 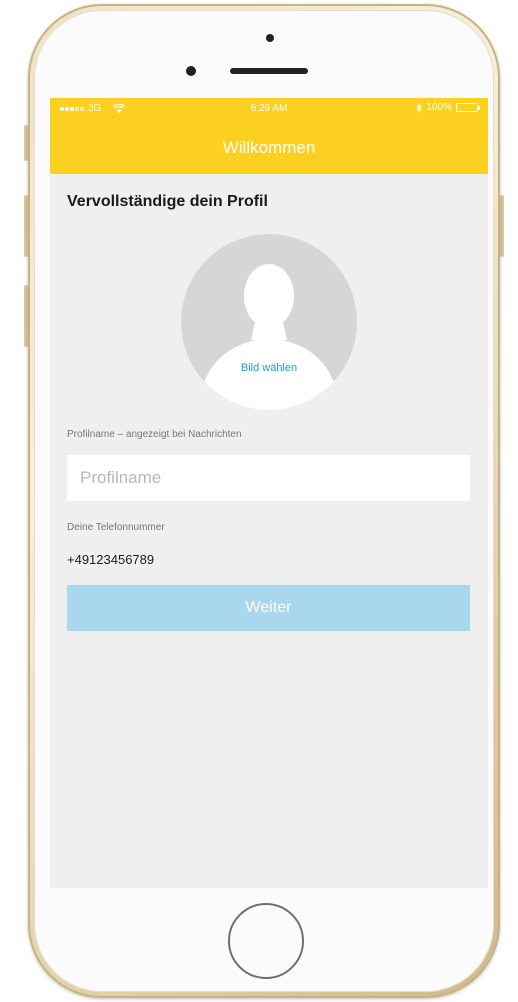 I want to click on profile-name-label: Profilname – angezeigt bei Nachrichten, so click(x=154, y=434).